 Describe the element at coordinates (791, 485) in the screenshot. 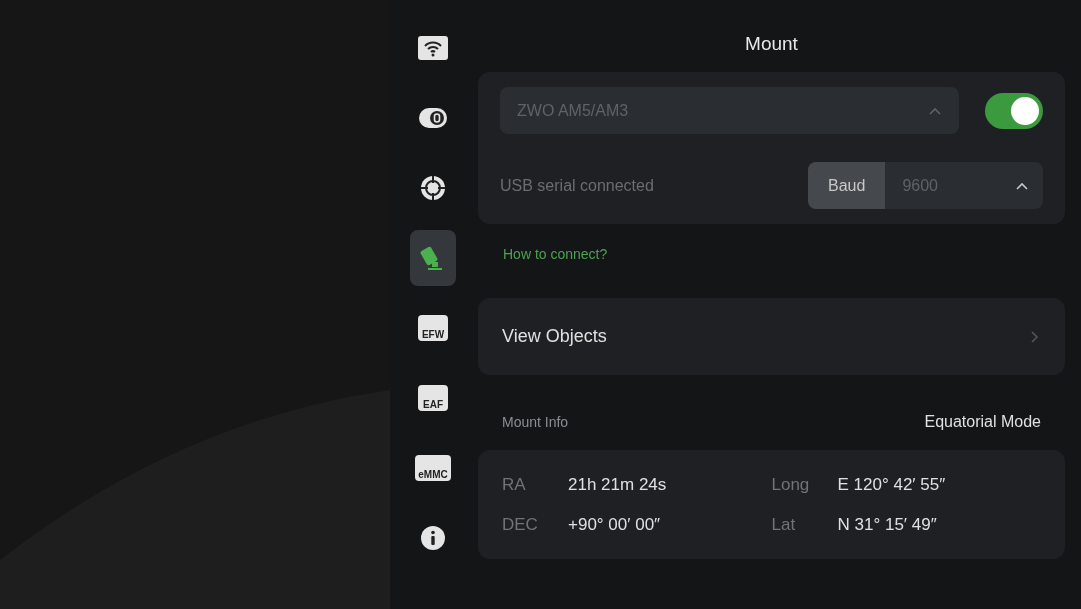

I see `field-label: Long` at that location.